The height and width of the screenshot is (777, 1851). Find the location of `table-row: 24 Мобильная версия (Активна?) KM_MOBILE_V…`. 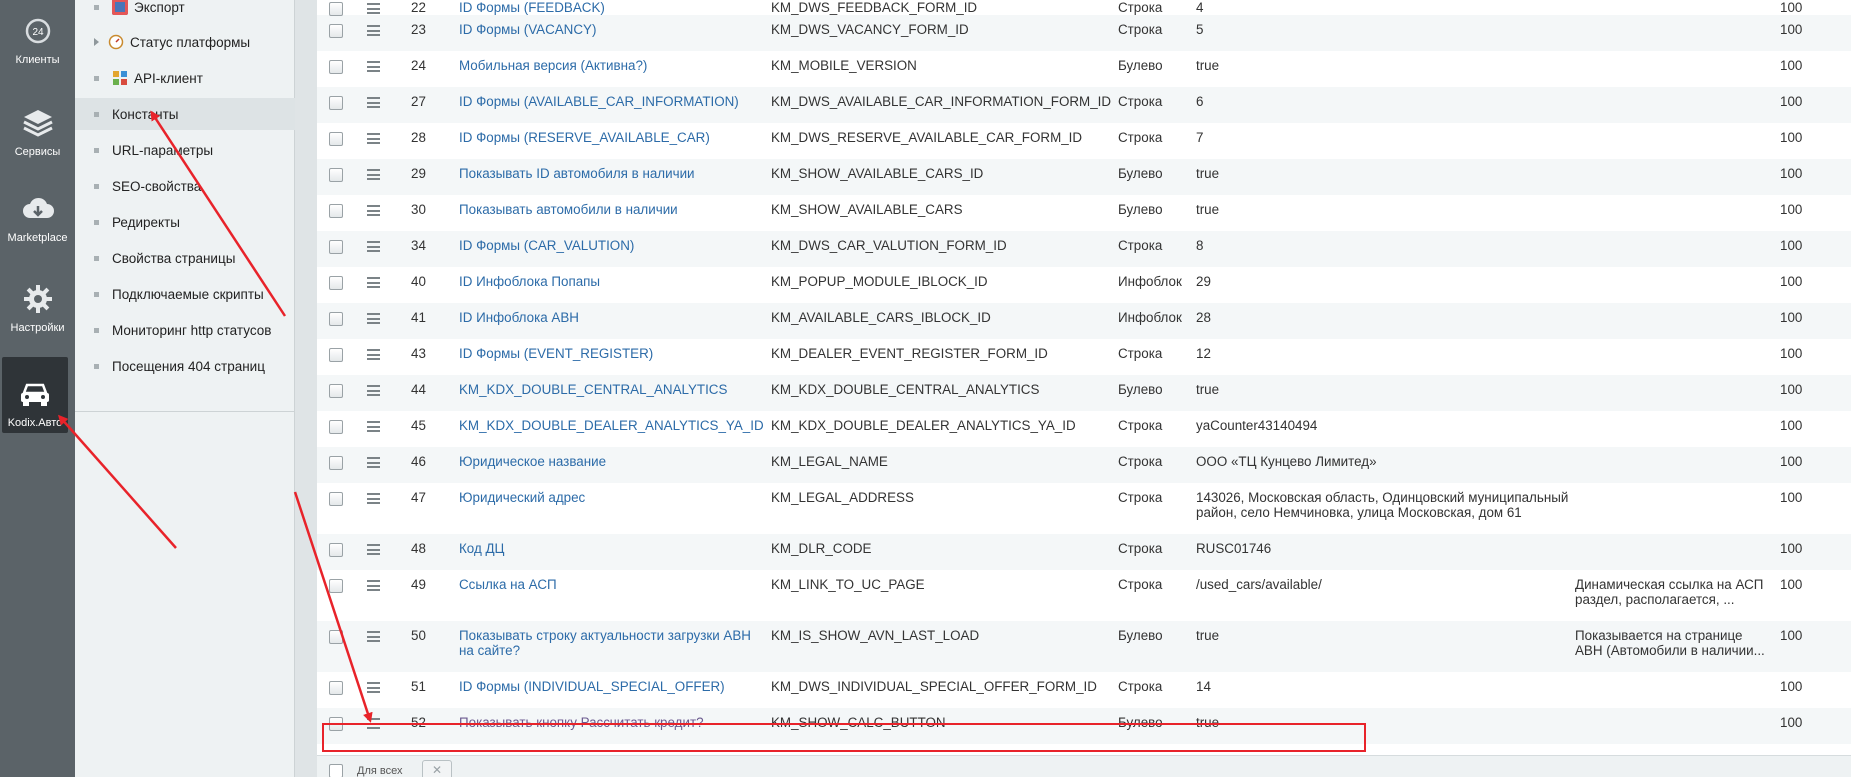

table-row: 24 Мобильная версия (Активна?) KM_MOBILE_V… is located at coordinates (1084, 69).